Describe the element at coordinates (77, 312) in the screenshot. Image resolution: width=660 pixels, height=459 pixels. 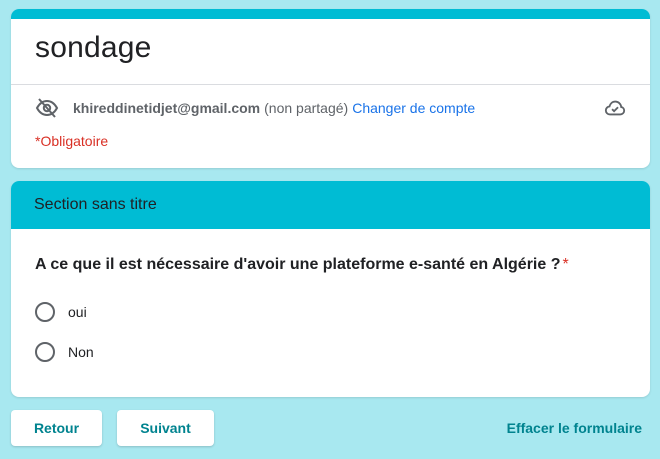
I see `radio-label: oui` at that location.